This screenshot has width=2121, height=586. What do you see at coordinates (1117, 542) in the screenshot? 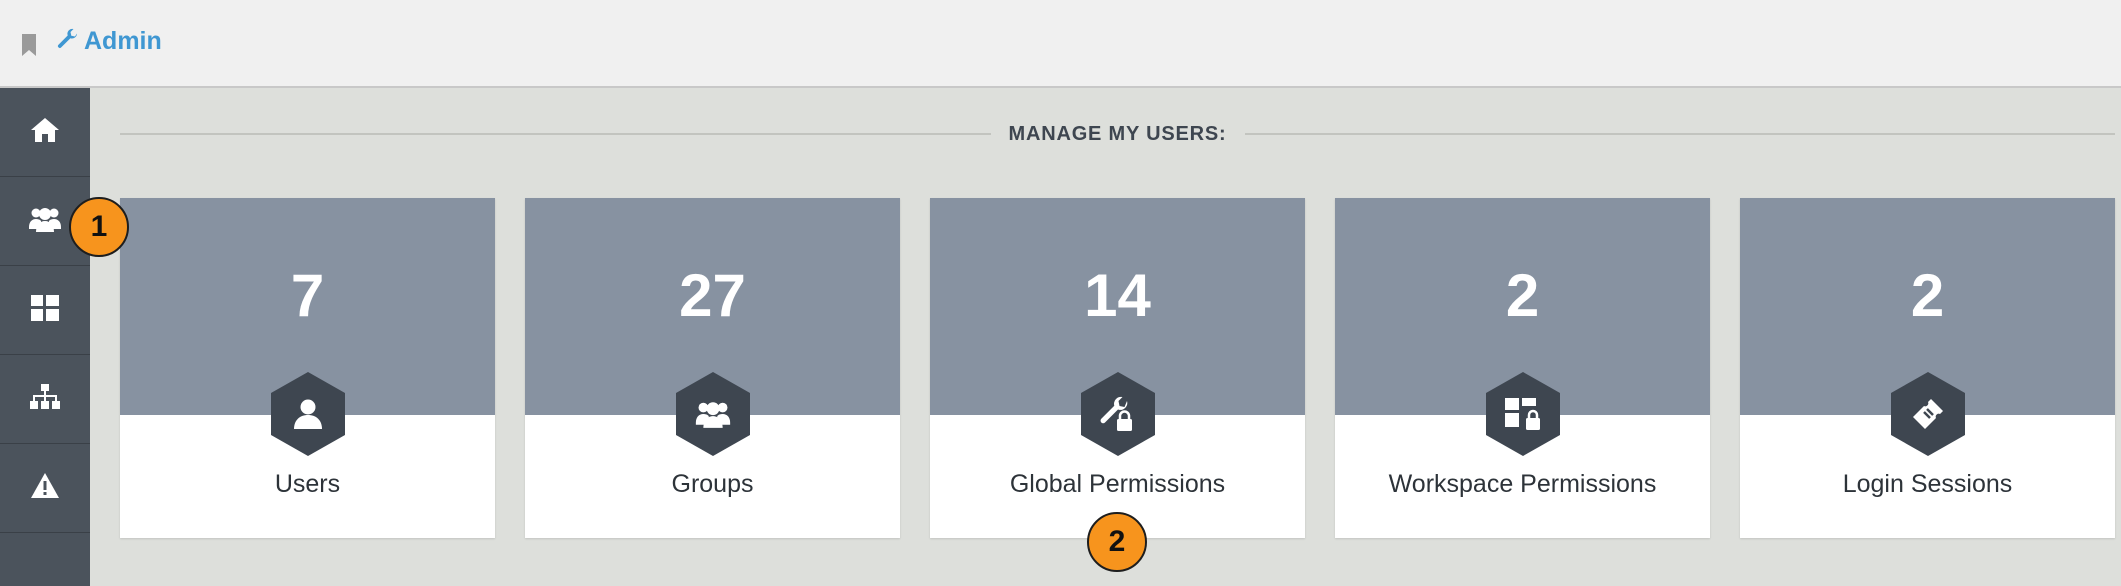
I see `annotation-marker-2: 2` at bounding box center [1117, 542].